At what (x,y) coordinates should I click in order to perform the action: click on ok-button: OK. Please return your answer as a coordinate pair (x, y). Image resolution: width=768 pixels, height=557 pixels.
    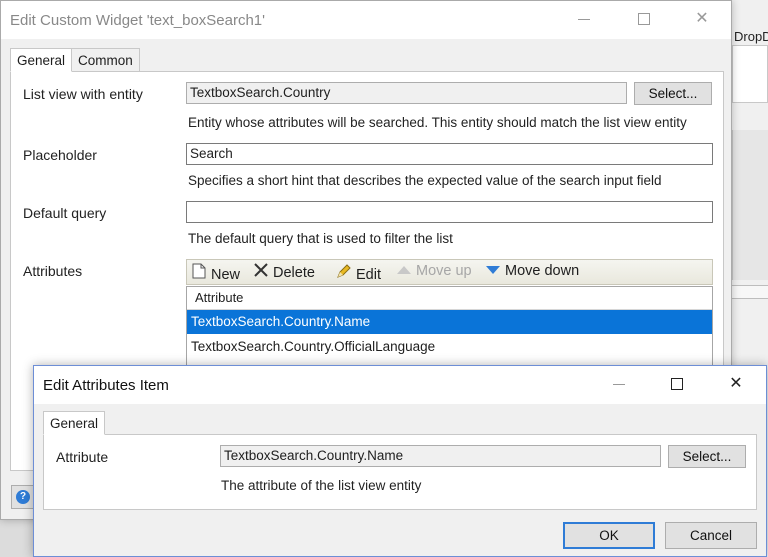
    Looking at the image, I should click on (609, 535).